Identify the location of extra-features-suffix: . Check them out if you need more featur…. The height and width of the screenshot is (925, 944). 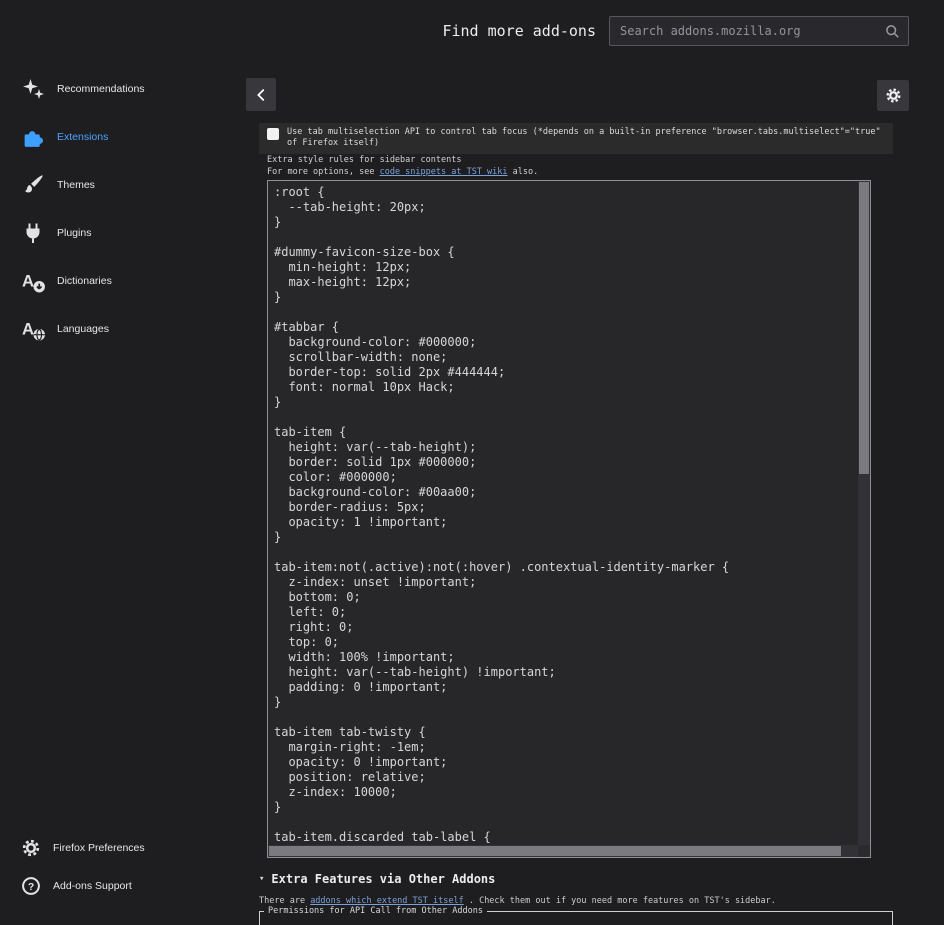
(619, 901).